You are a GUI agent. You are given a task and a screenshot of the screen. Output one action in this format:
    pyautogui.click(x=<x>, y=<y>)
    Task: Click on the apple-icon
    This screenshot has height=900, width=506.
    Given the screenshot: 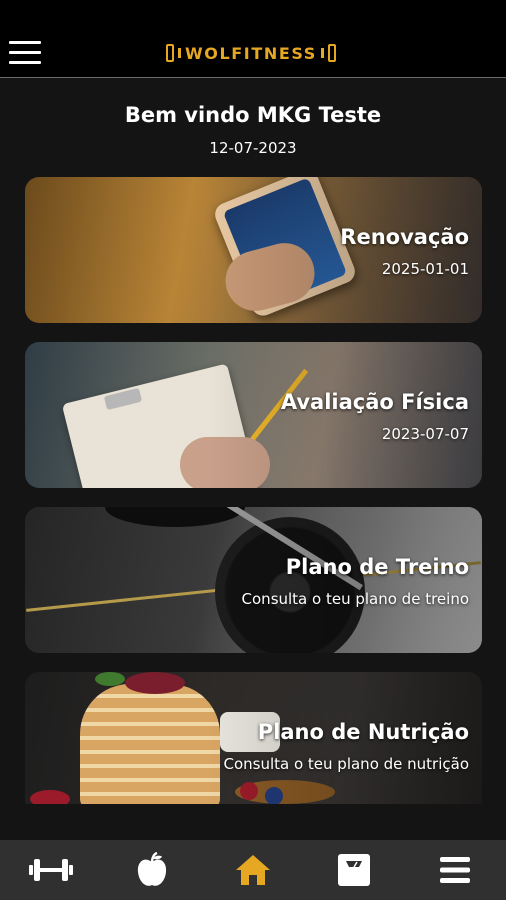 What is the action you would take?
    pyautogui.click(x=151, y=869)
    